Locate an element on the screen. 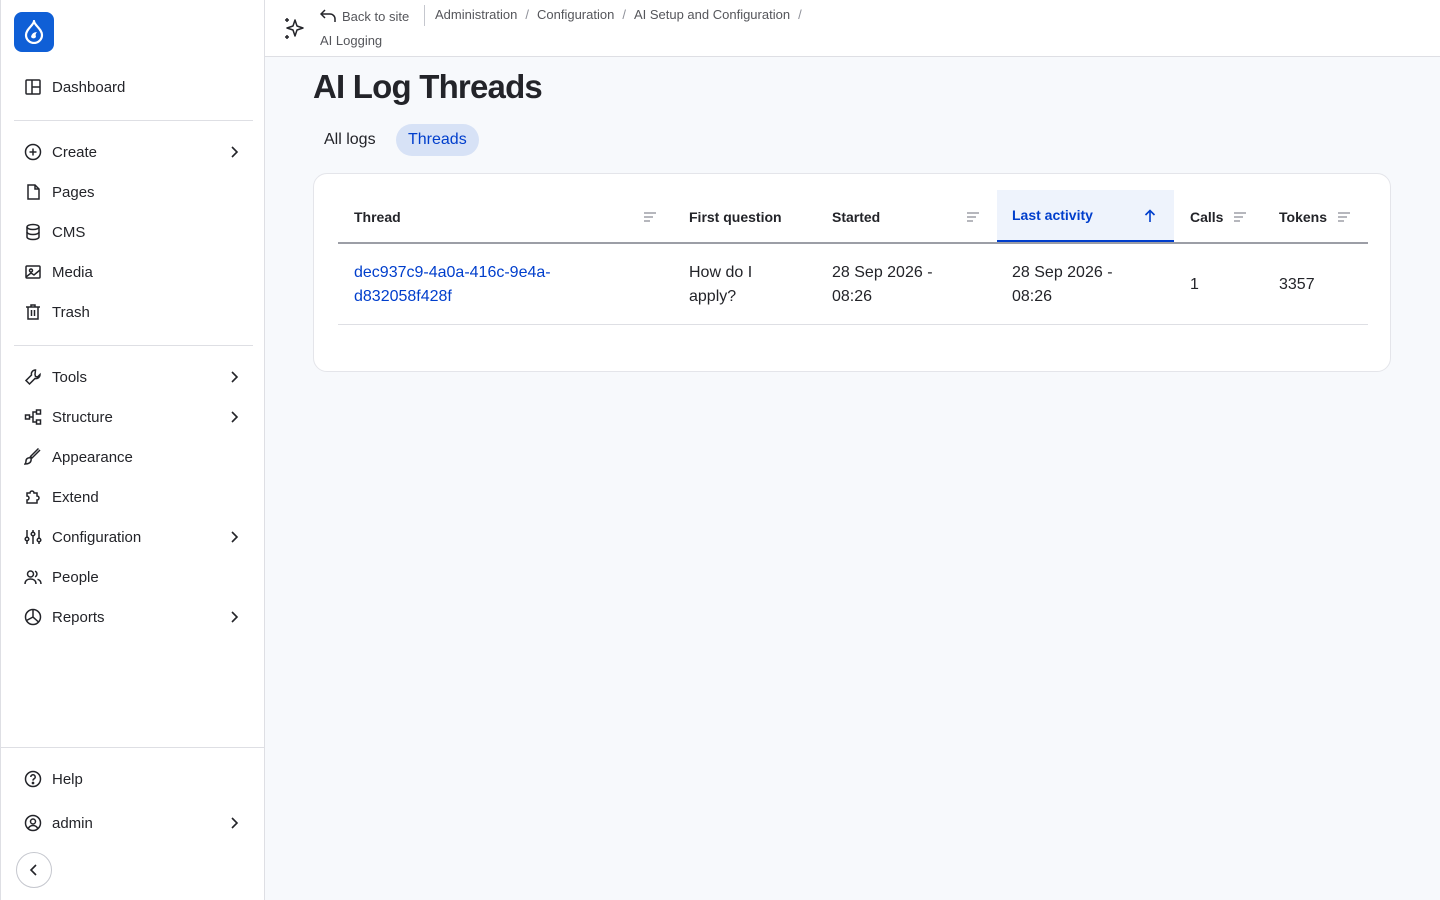 The image size is (1440, 900). thread-link: dec937c9-4a0a-416c-9e4a-d832058f428f is located at coordinates (452, 284).